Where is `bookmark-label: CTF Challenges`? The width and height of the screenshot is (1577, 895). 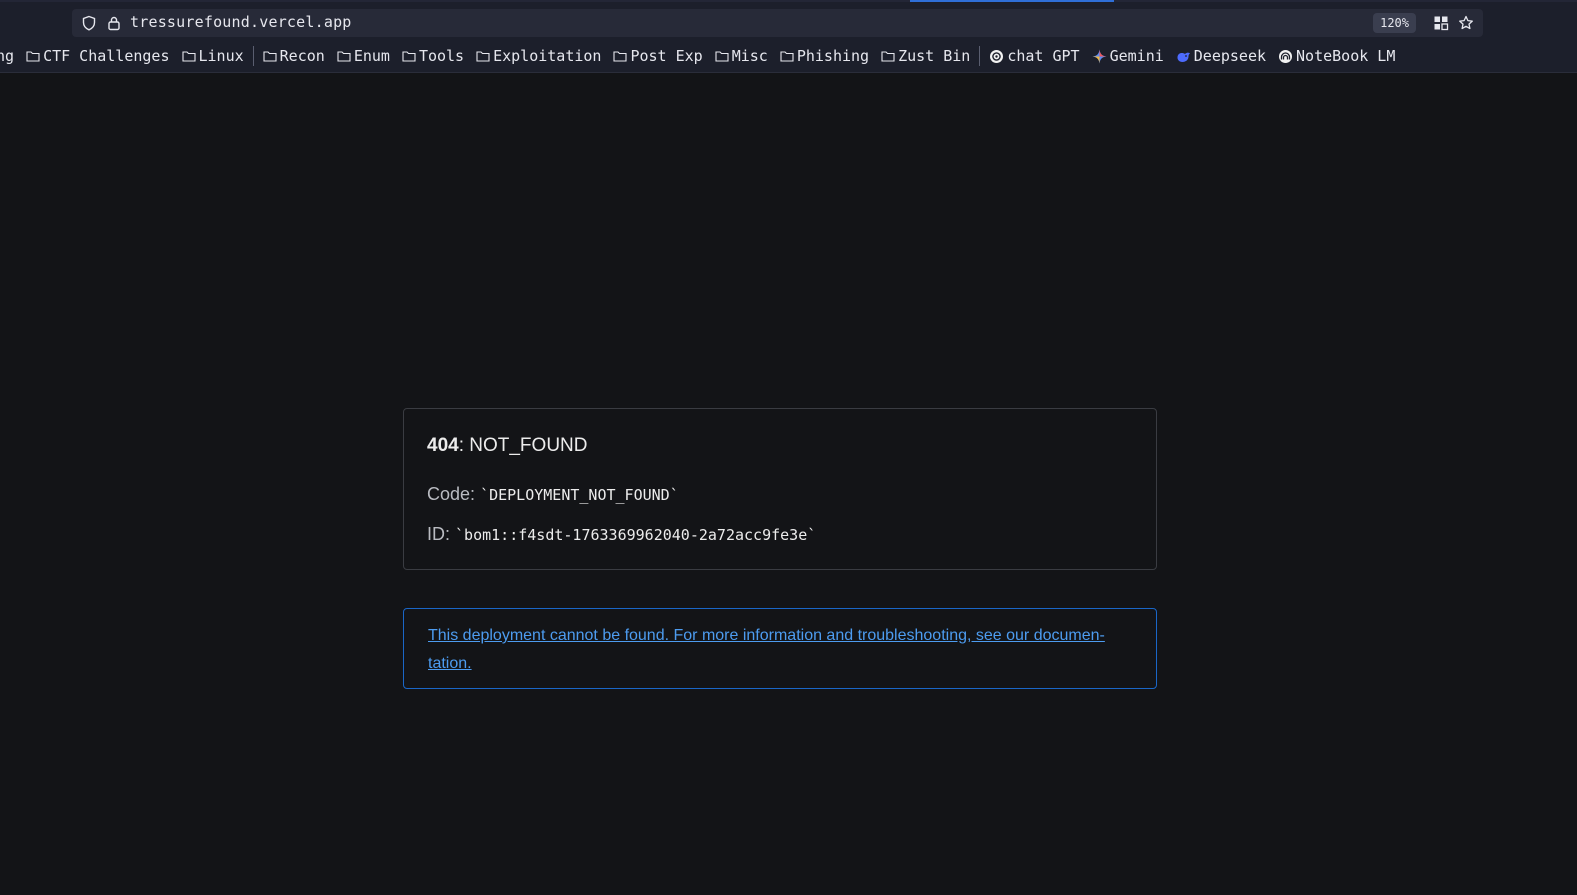
bookmark-label: CTF Challenges is located at coordinates (106, 56).